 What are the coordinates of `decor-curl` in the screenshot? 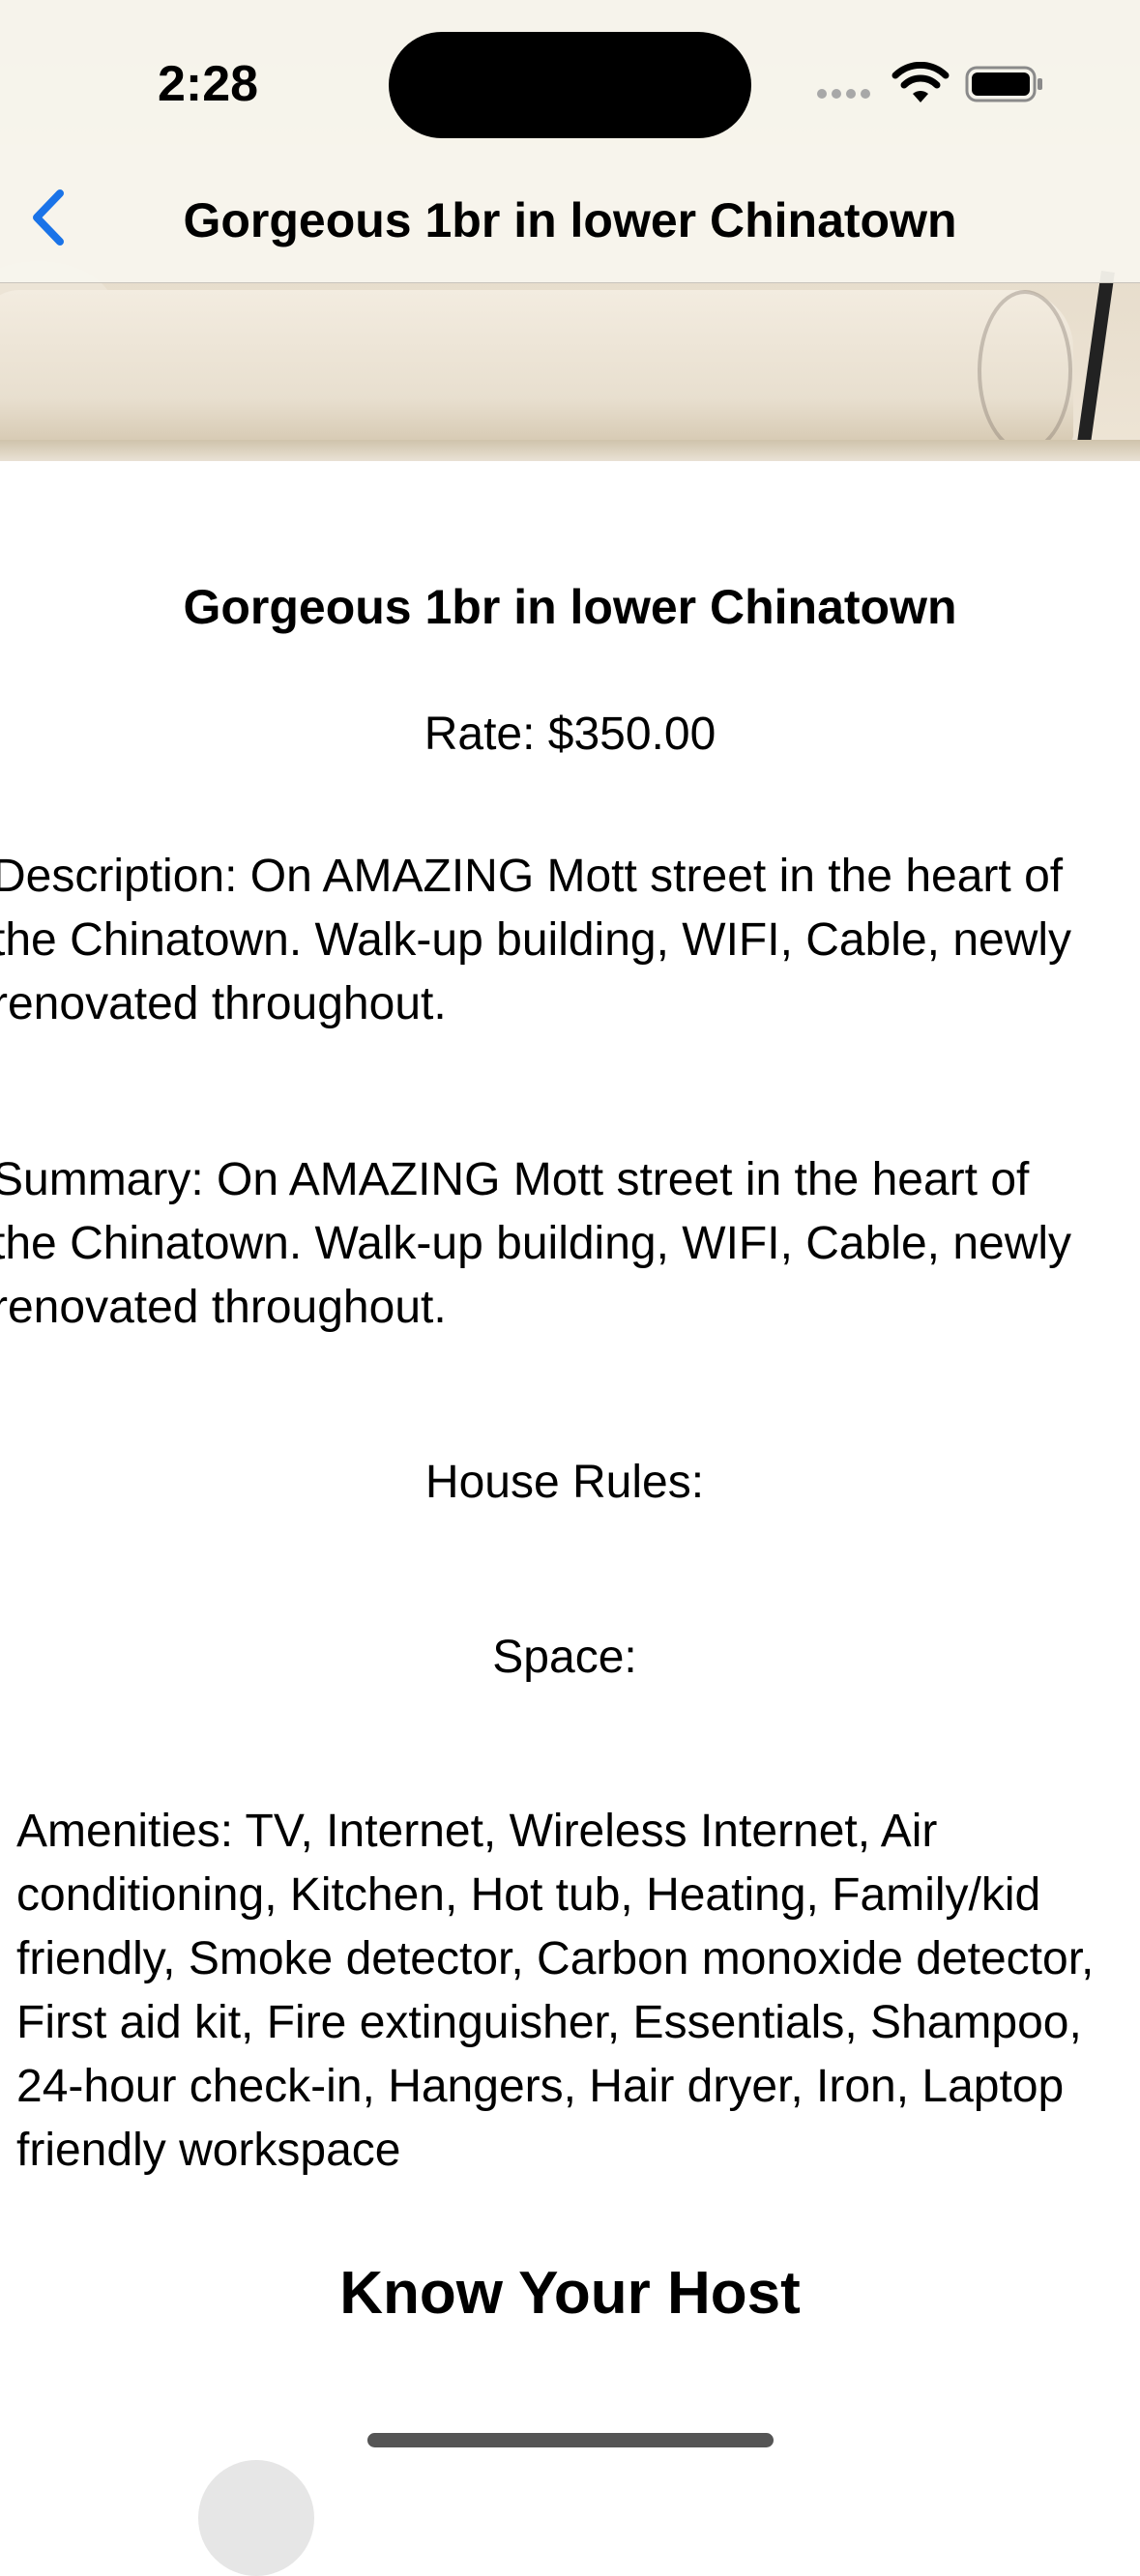 It's located at (1025, 371).